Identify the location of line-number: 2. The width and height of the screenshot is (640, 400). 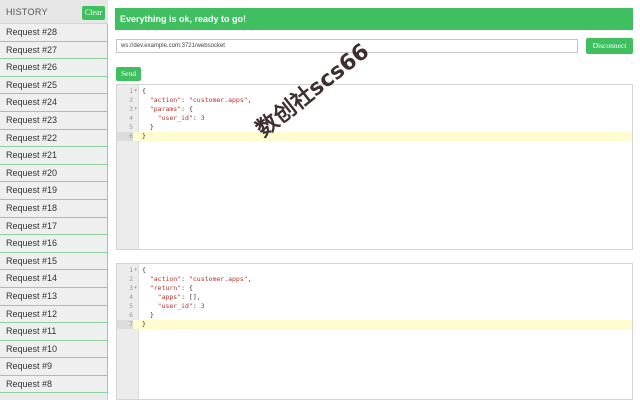
(131, 279).